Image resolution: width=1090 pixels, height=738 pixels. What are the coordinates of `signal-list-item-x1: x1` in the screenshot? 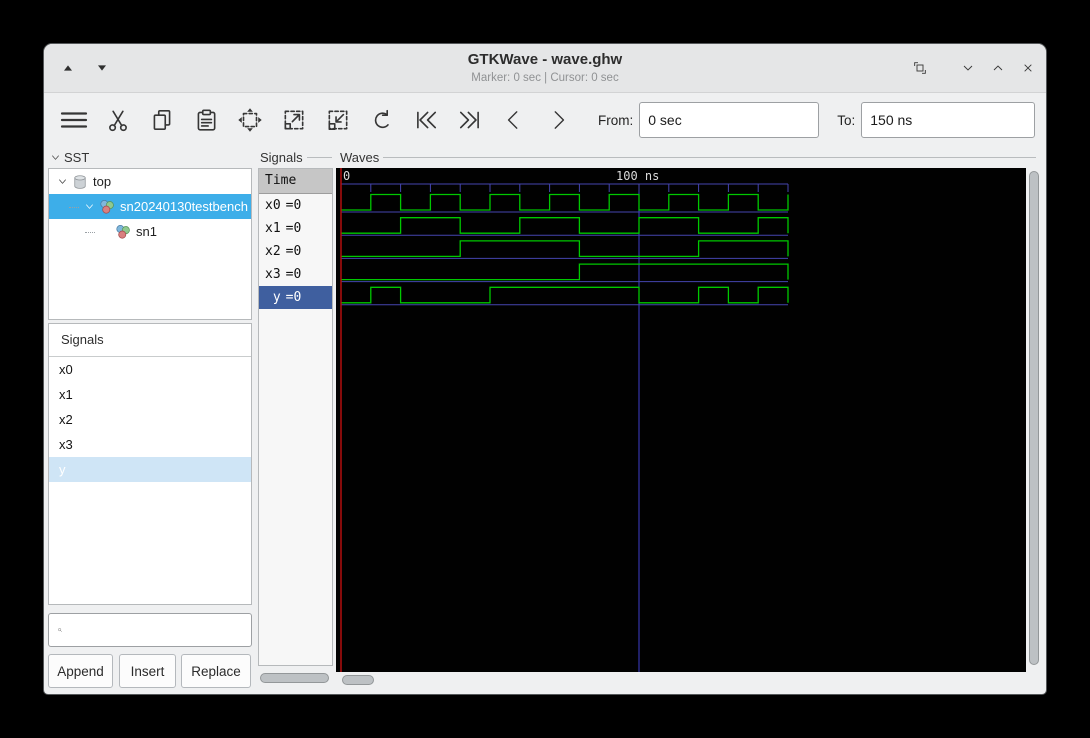 It's located at (150, 394).